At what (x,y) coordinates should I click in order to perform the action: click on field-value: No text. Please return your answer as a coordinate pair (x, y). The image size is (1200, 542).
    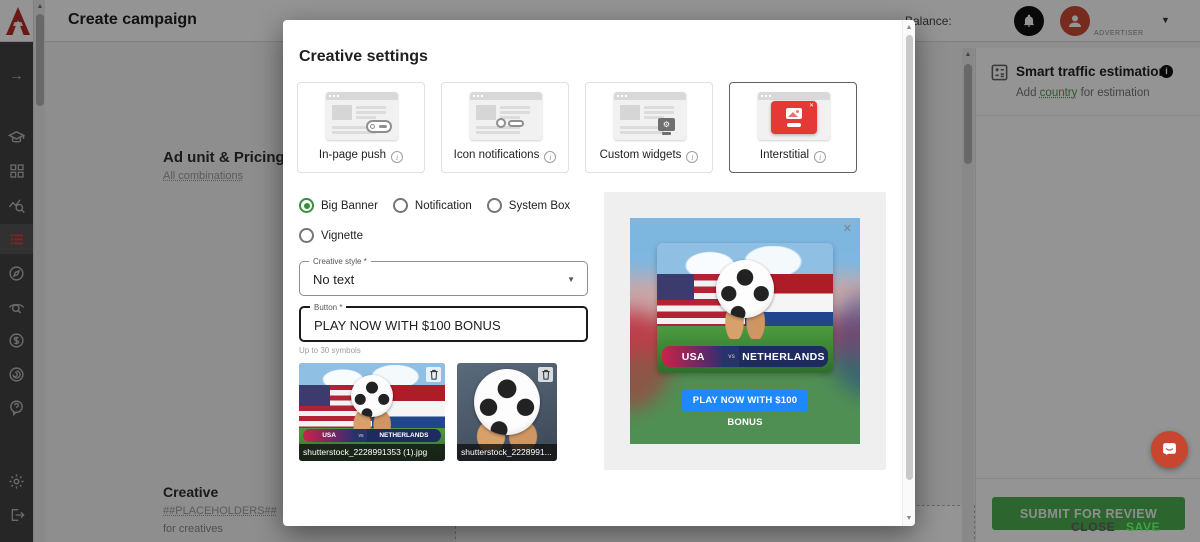
    Looking at the image, I should click on (334, 279).